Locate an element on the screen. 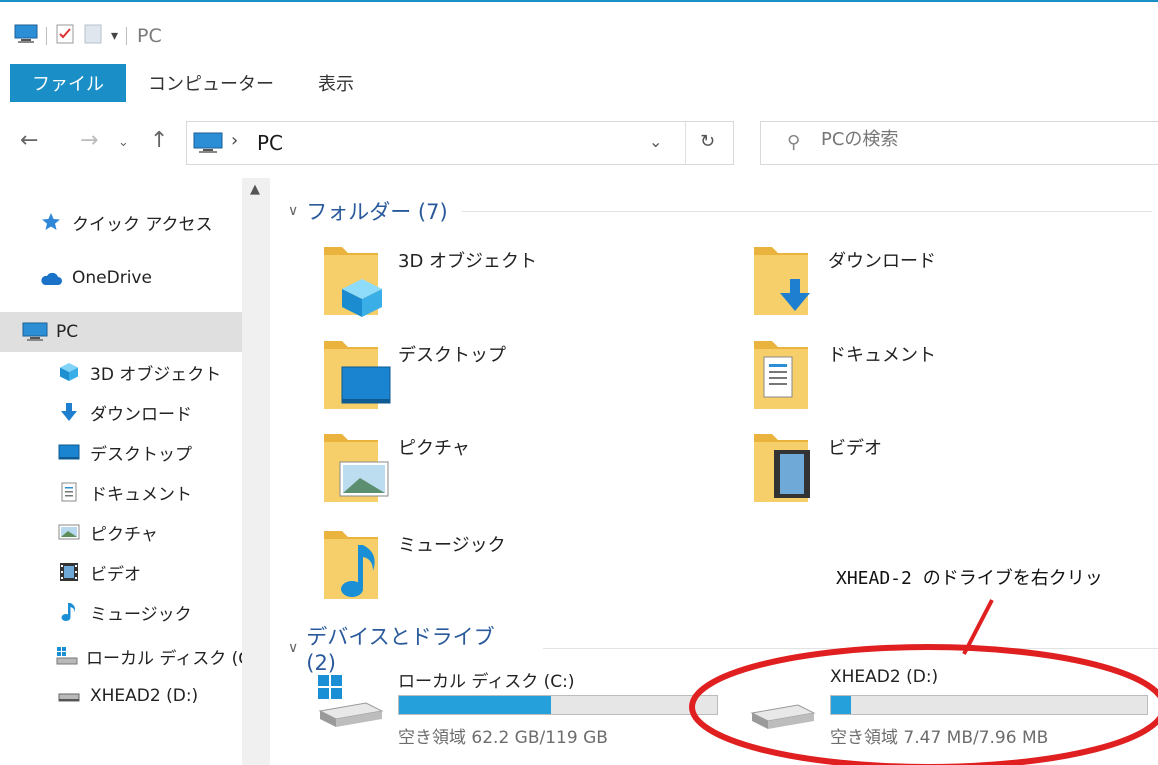  annotation-circle is located at coordinates (923, 704).